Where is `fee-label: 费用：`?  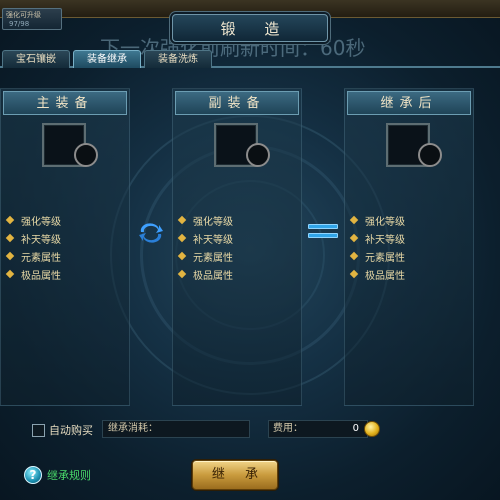 fee-label: 费用： is located at coordinates (288, 428).